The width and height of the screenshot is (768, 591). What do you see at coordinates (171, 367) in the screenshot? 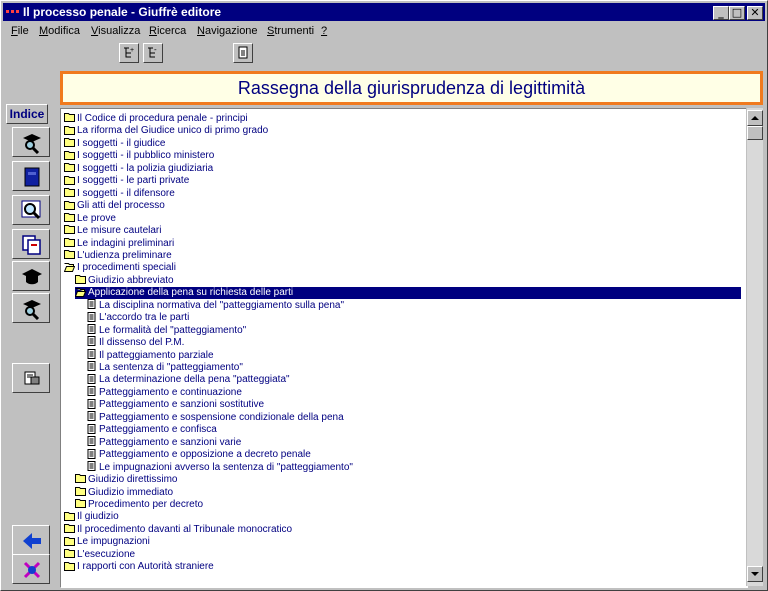
I see `tree-item-label: La sentenza di "patteggiamento"` at bounding box center [171, 367].